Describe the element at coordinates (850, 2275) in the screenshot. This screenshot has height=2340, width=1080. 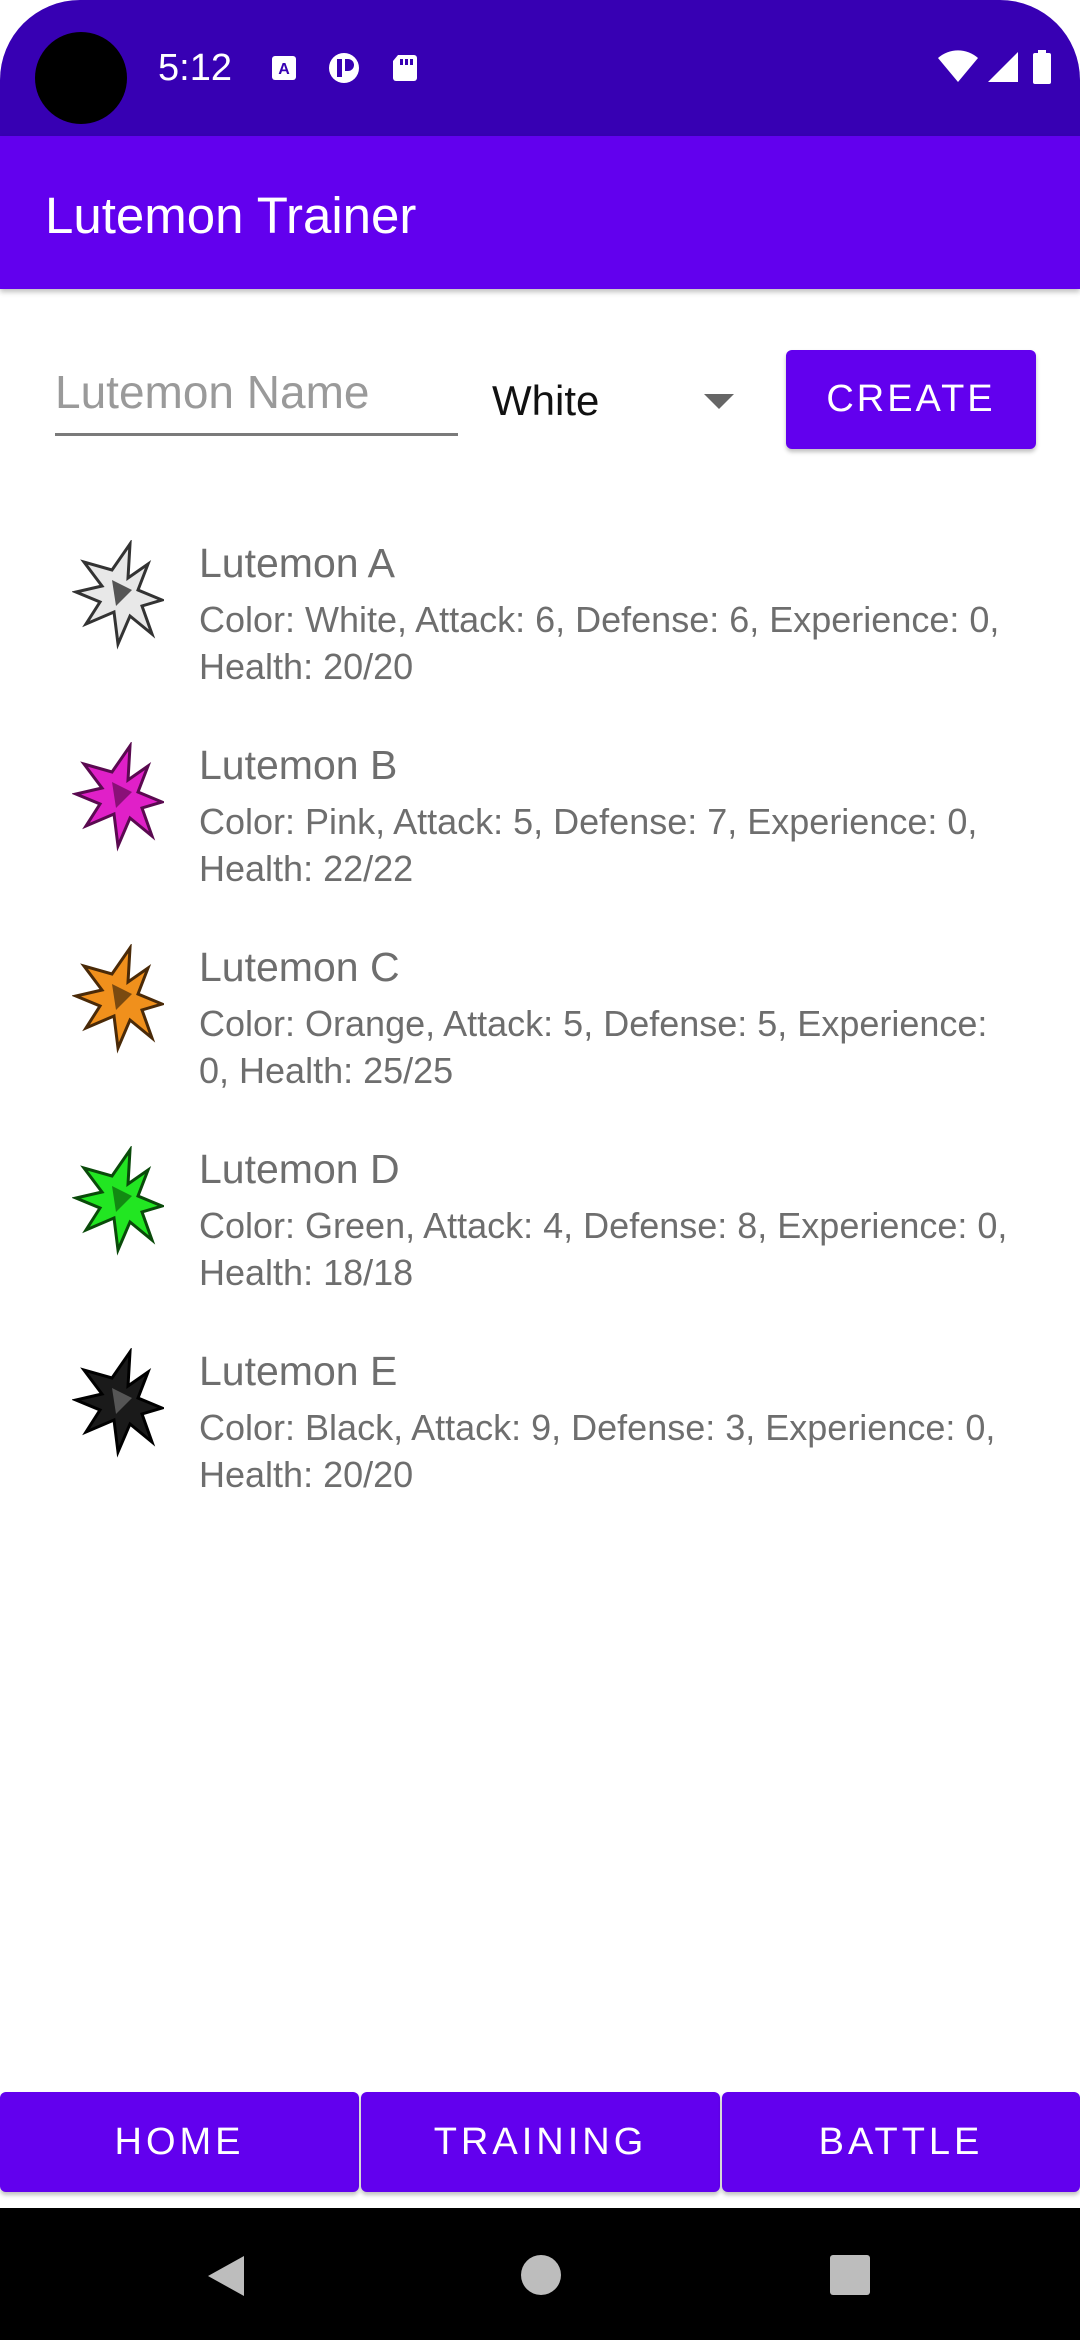
I see `recents-icon` at that location.